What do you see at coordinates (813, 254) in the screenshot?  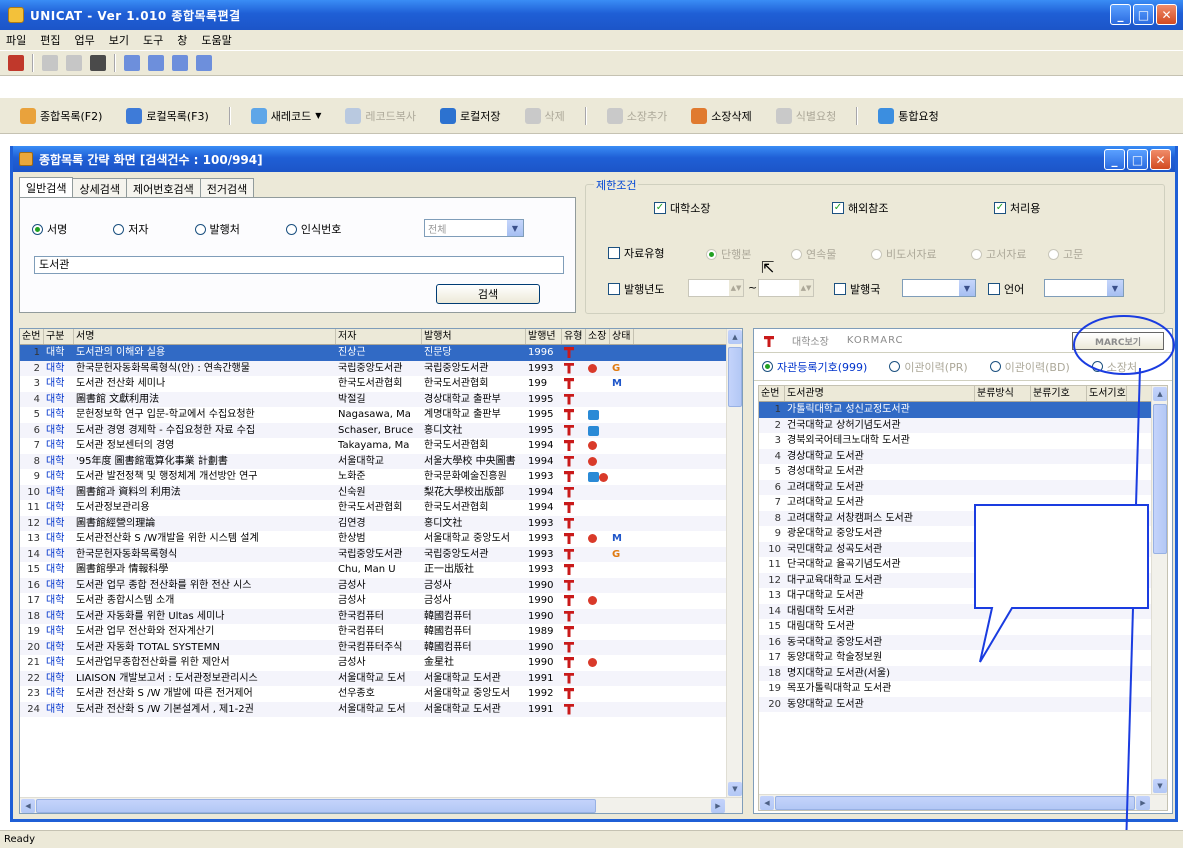 I see `radio-serial: 연속물` at bounding box center [813, 254].